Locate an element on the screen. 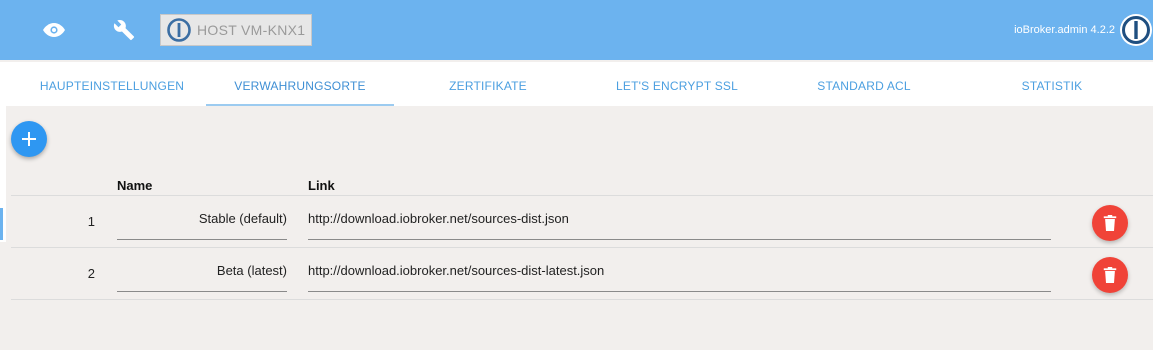  add-repository-button is located at coordinates (29, 139).